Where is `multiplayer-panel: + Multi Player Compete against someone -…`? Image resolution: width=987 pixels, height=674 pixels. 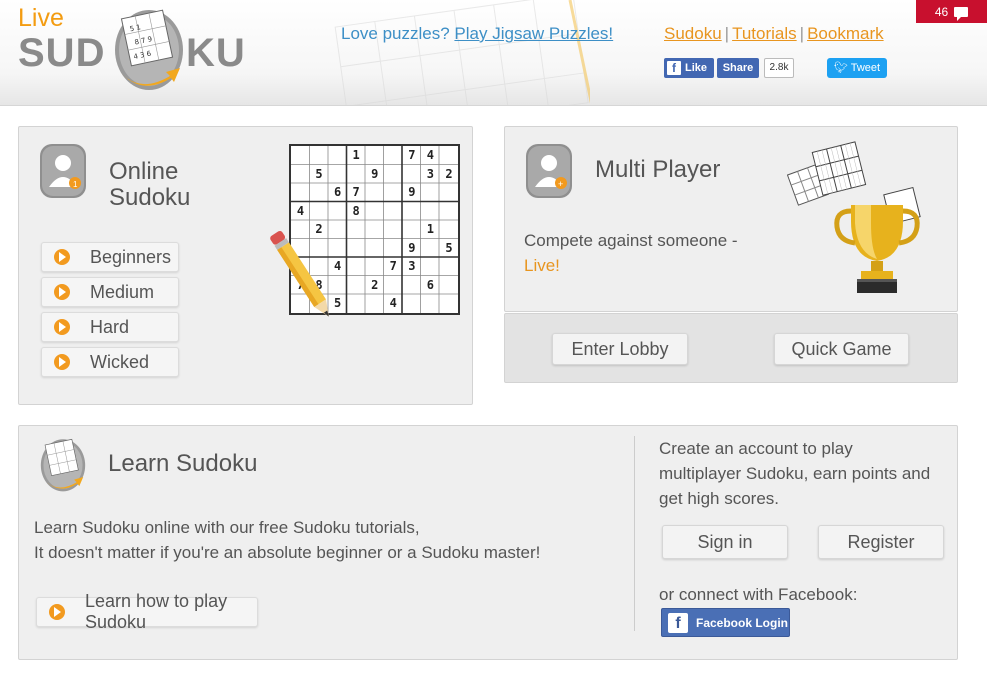
multiplayer-panel: + Multi Player Compete against someone -… is located at coordinates (731, 219).